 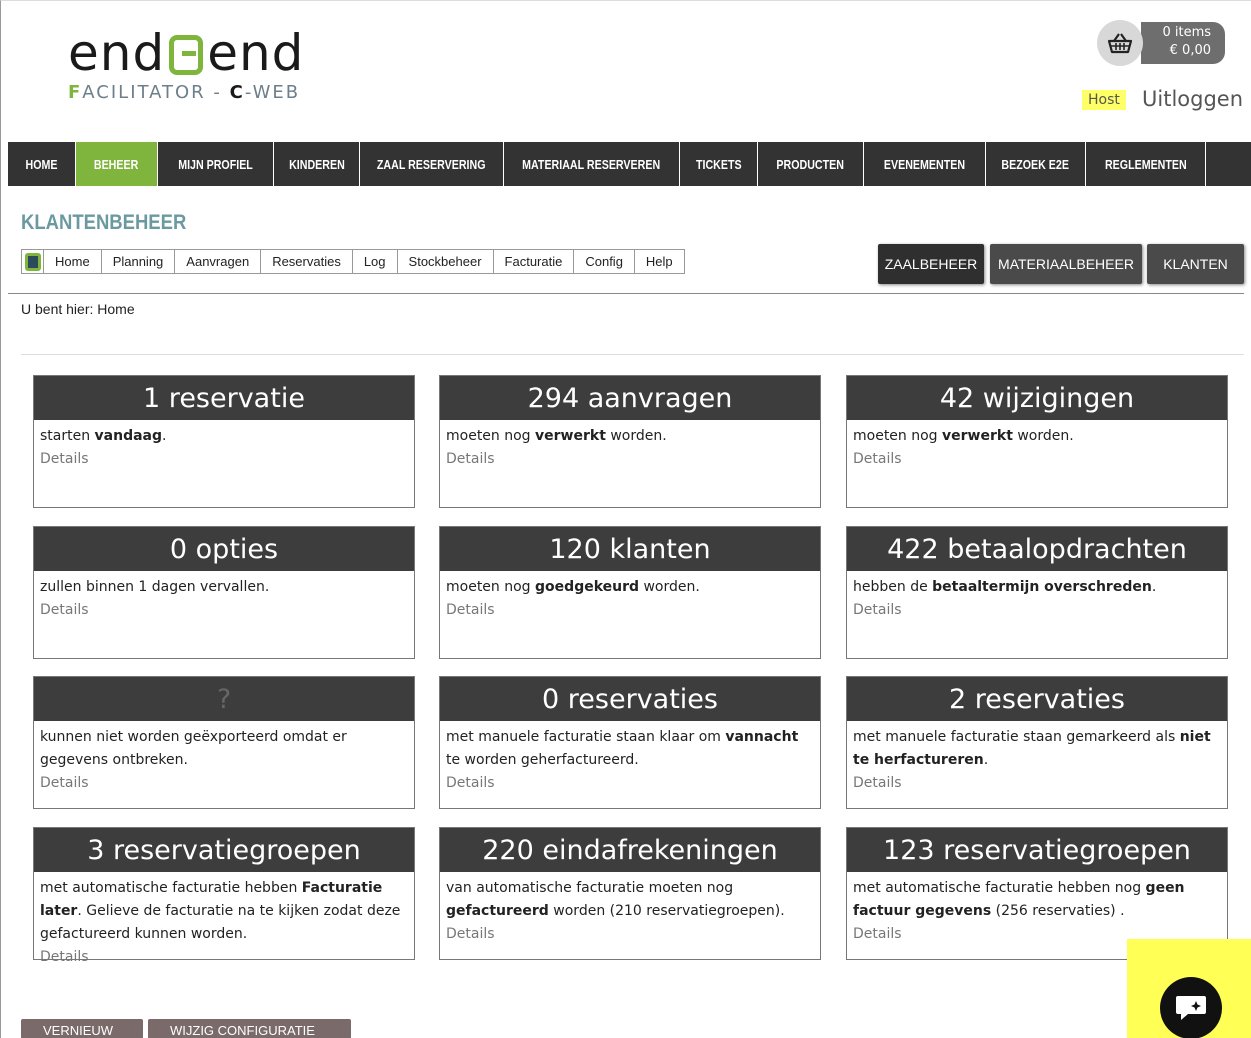 I want to click on card-description: moeten nog verwerkt worden., so click(x=1037, y=436).